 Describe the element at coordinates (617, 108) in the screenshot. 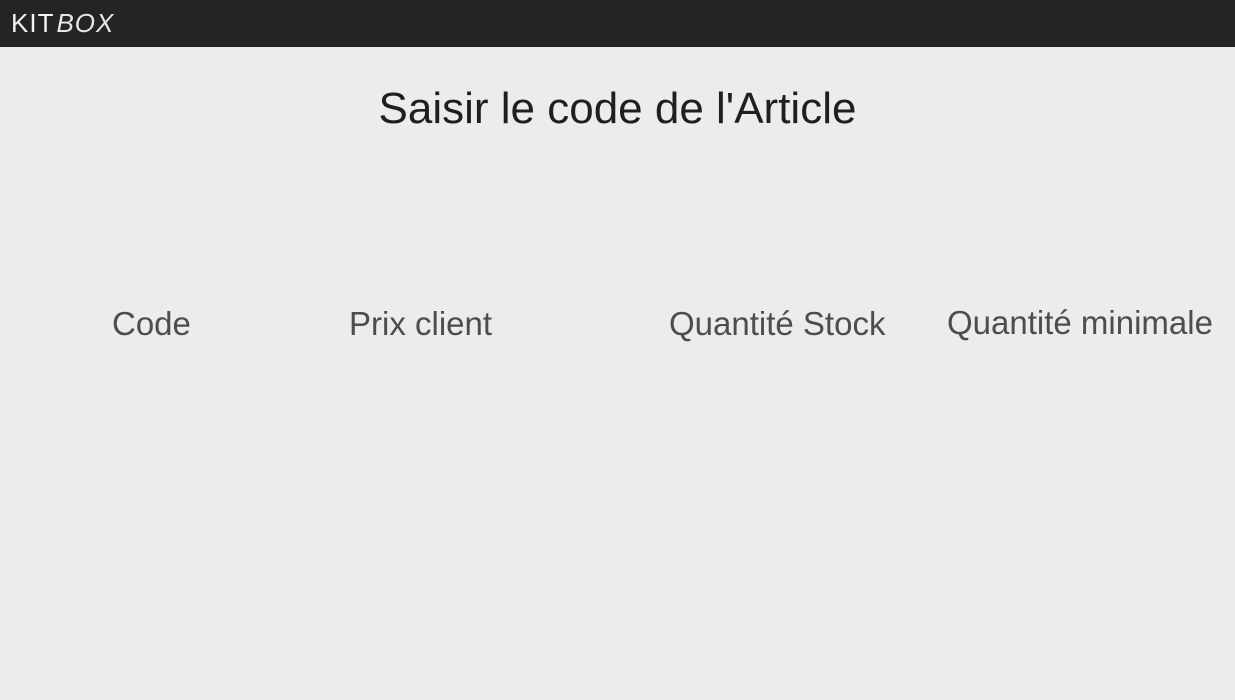

I see `page-title: Saisir le code de l'Article` at that location.